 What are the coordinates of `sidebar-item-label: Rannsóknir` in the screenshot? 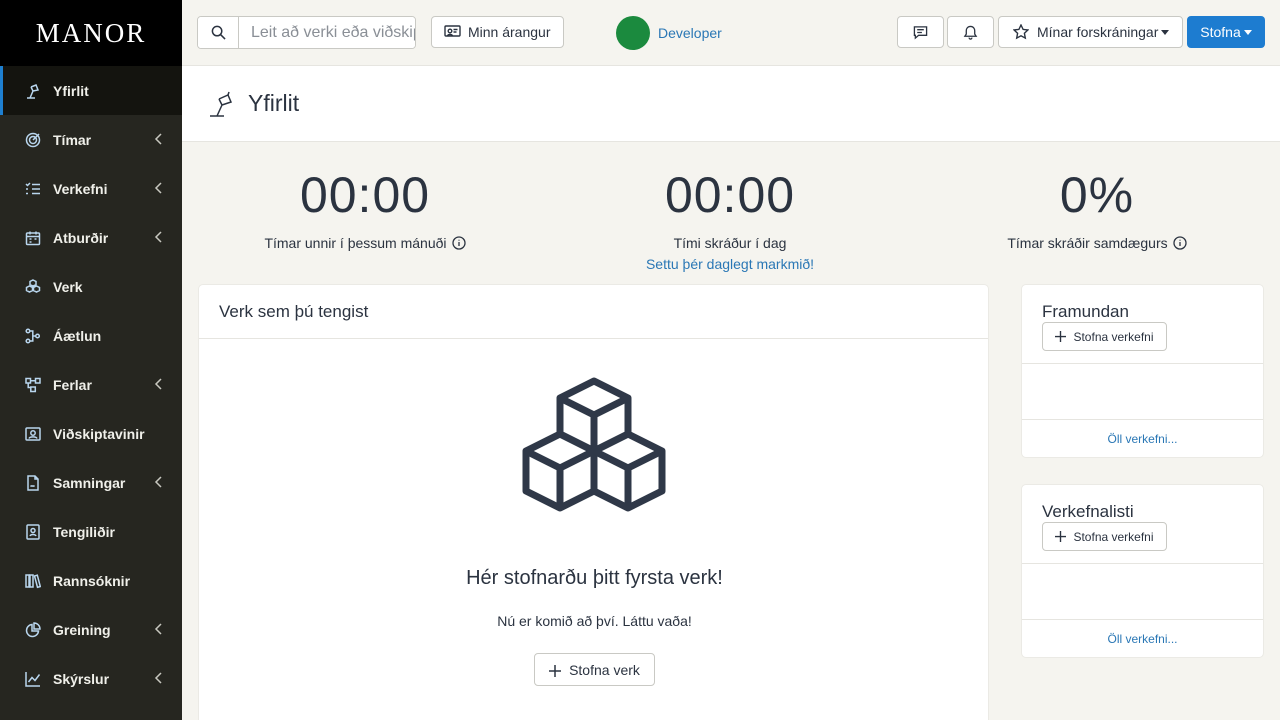 It's located at (92, 580).